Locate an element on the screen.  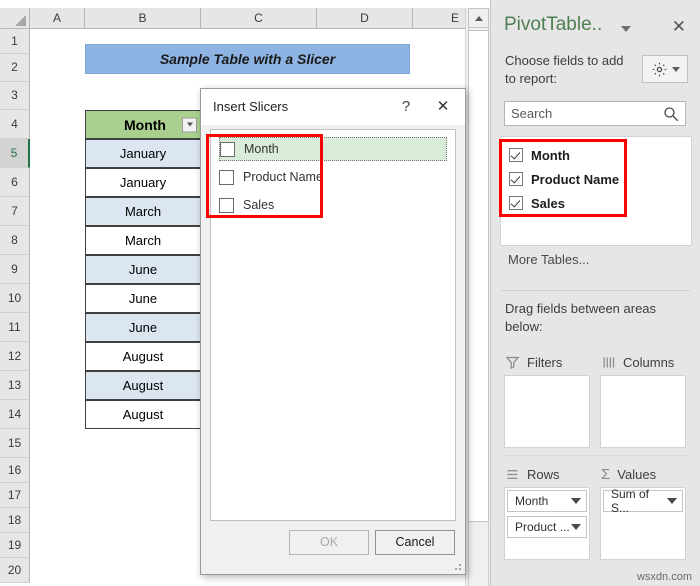
row-header-18: 18 is located at coordinates (15, 520).